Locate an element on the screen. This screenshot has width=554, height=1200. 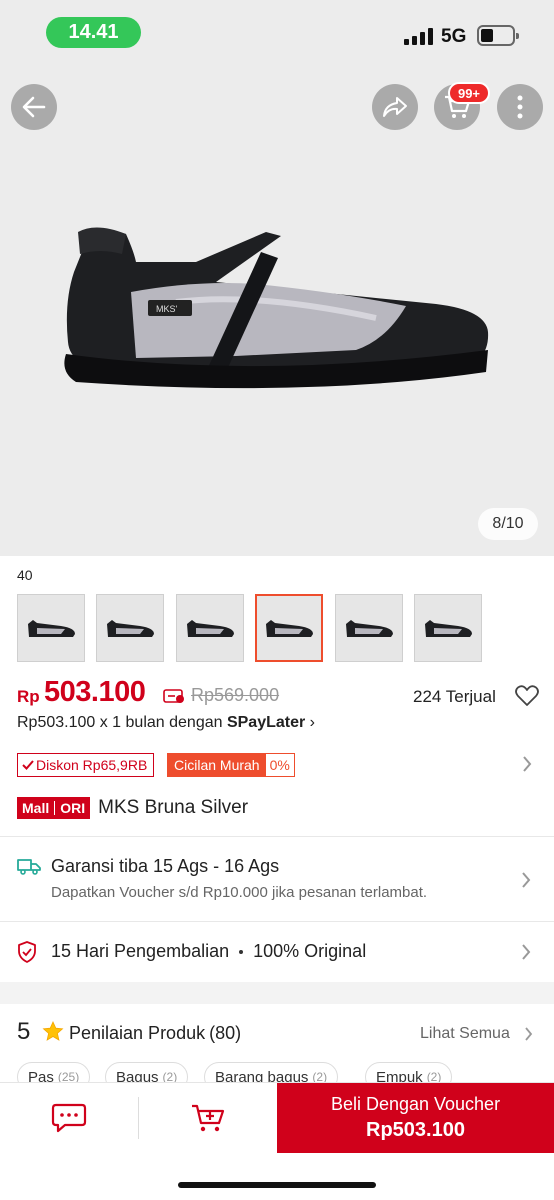
price-row: Rp 503.100 Rp569.000 224 Terjual is located at coordinates (279, 695).